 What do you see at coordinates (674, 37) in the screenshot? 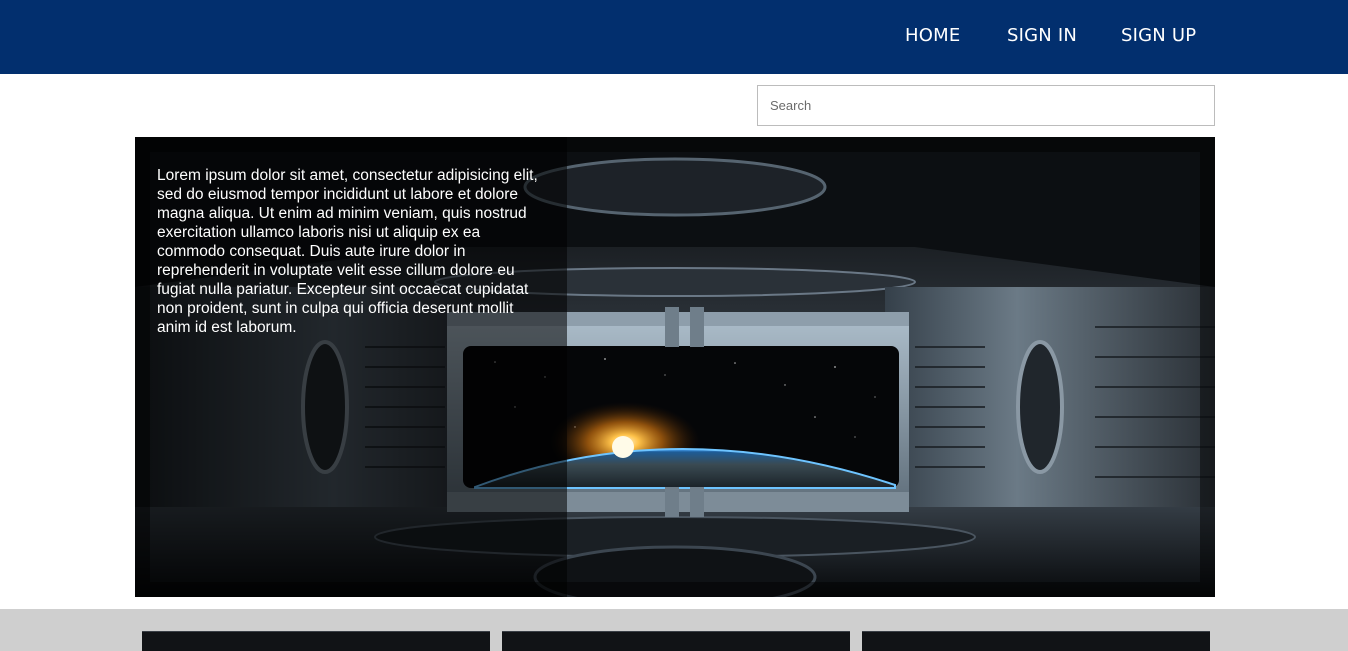
I see `top-navbar: HOME SIGN IN SIGN UP` at bounding box center [674, 37].